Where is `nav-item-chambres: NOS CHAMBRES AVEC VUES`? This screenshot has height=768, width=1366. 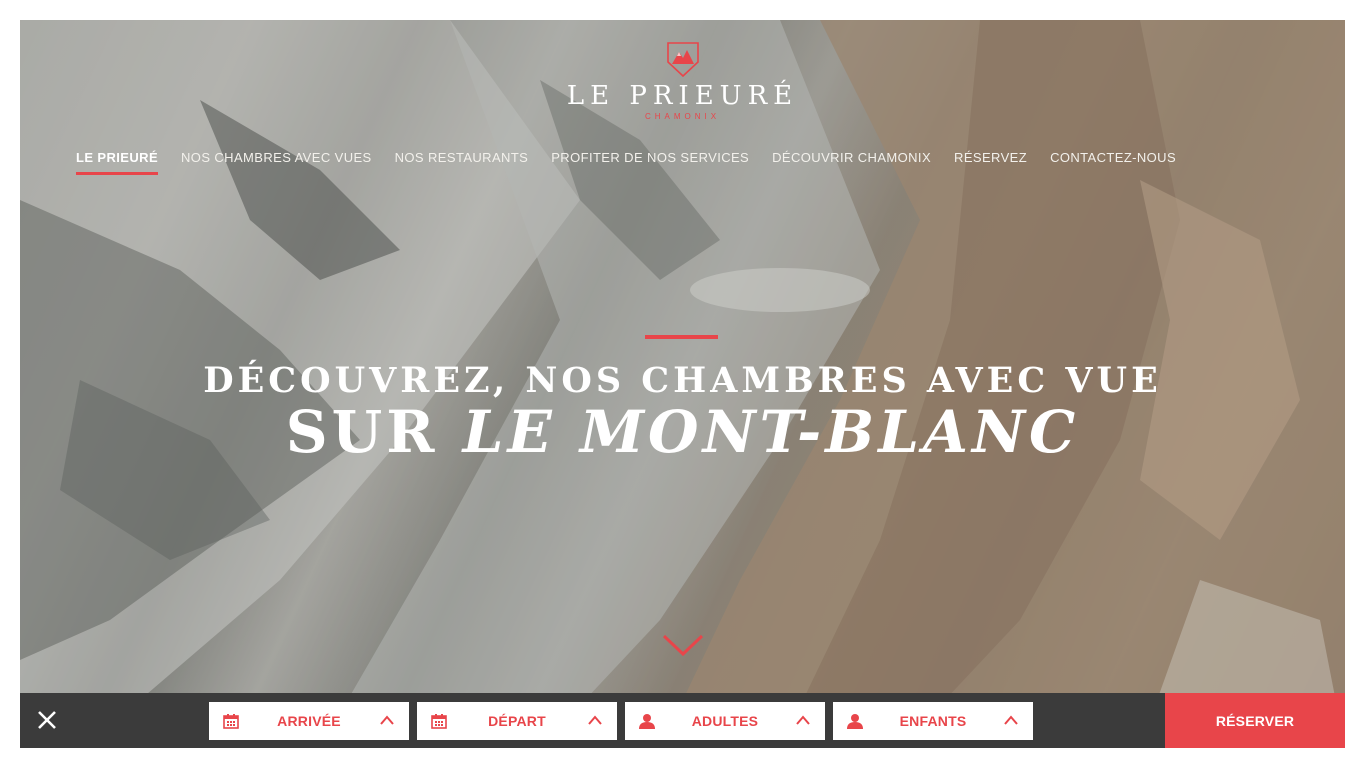 nav-item-chambres: NOS CHAMBRES AVEC VUES is located at coordinates (276, 162).